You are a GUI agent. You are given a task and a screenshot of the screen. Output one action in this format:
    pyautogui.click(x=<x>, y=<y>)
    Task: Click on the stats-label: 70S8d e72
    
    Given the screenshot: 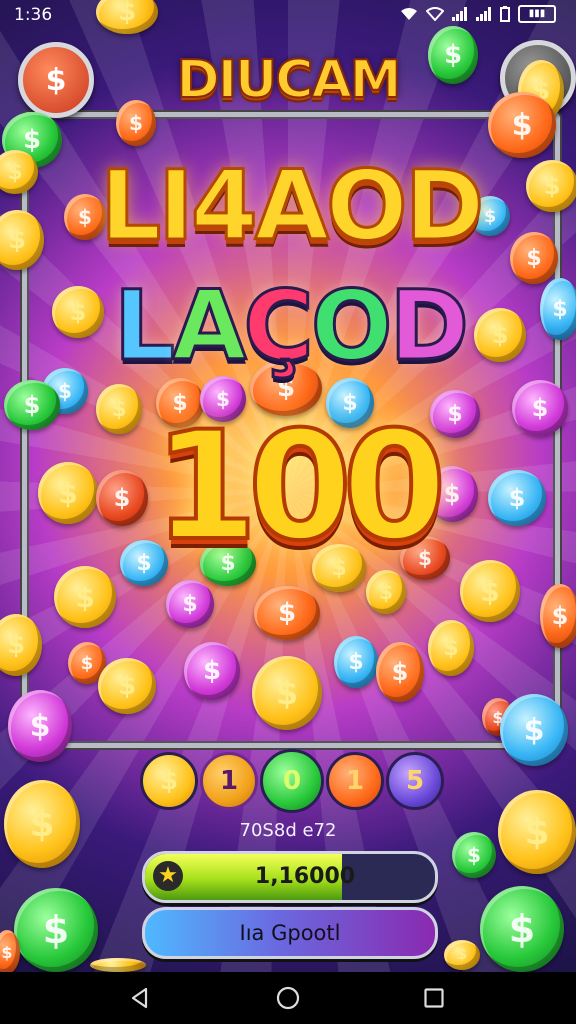 What is the action you would take?
    pyautogui.click(x=288, y=830)
    